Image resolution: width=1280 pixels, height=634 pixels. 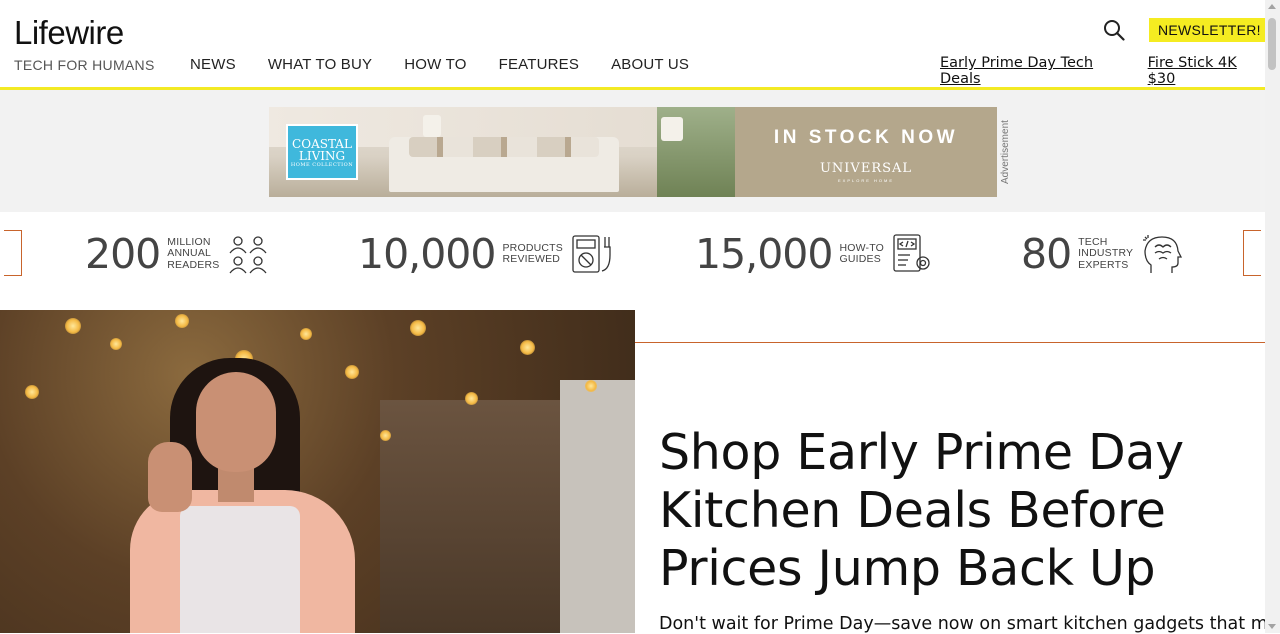 I want to click on stat-value: 10,000, so click(x=427, y=254).